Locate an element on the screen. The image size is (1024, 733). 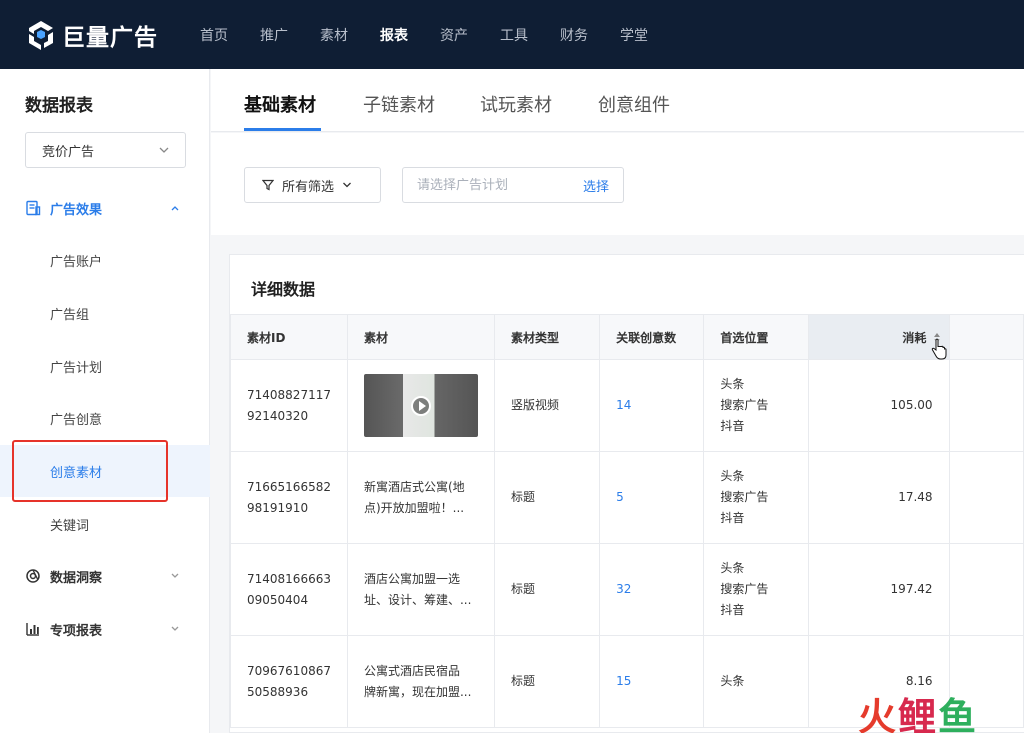
material-id-part: 92140320 is located at coordinates (278, 415).